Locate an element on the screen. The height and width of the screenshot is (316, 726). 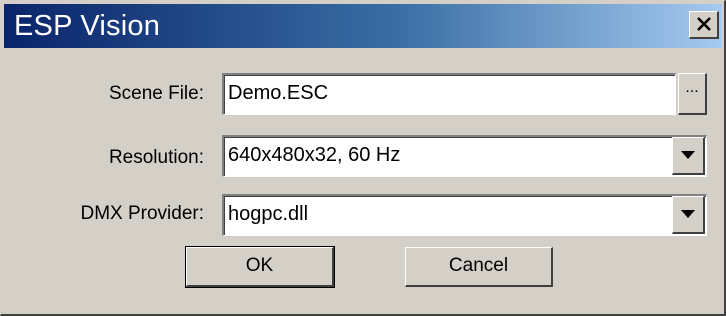
resolution-dropdown-button is located at coordinates (688, 156).